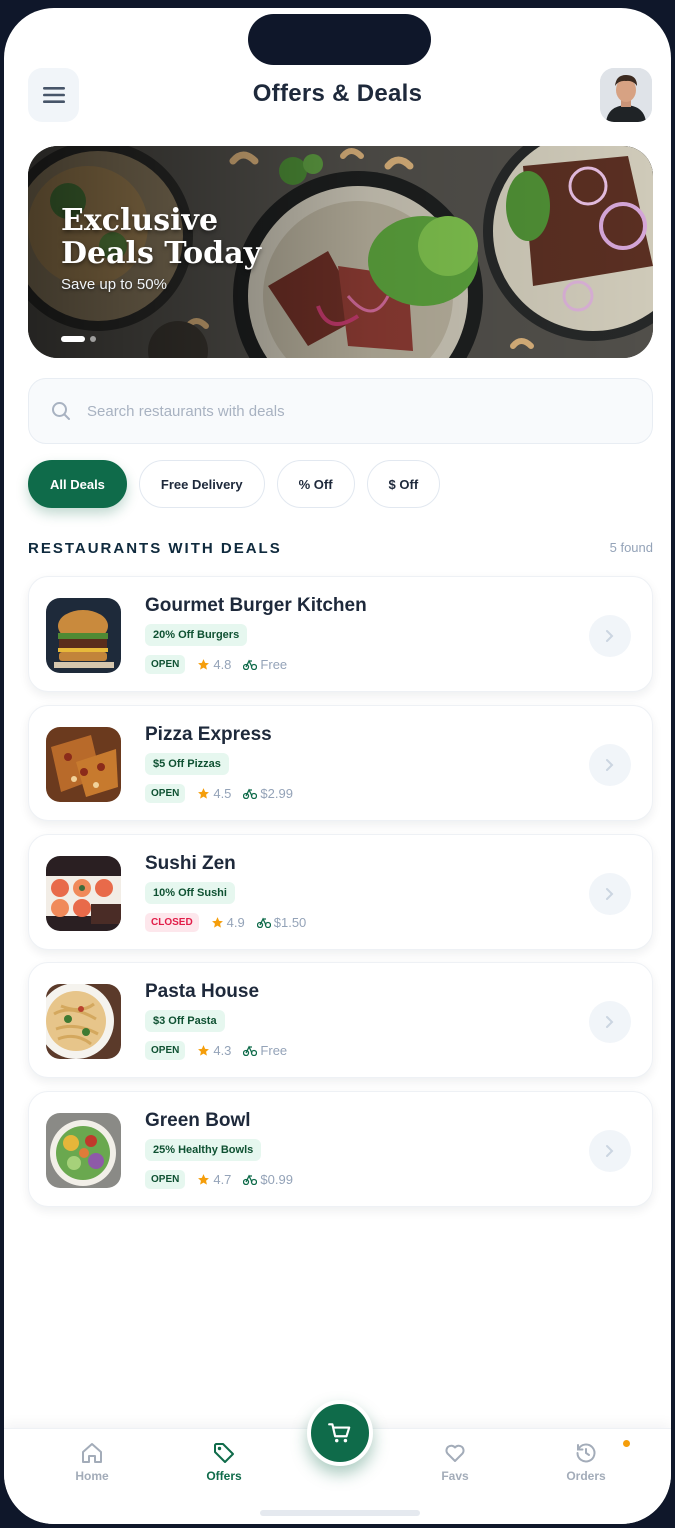 This screenshot has width=675, height=1528. I want to click on app-header: Offers & Deals, so click(337, 99).